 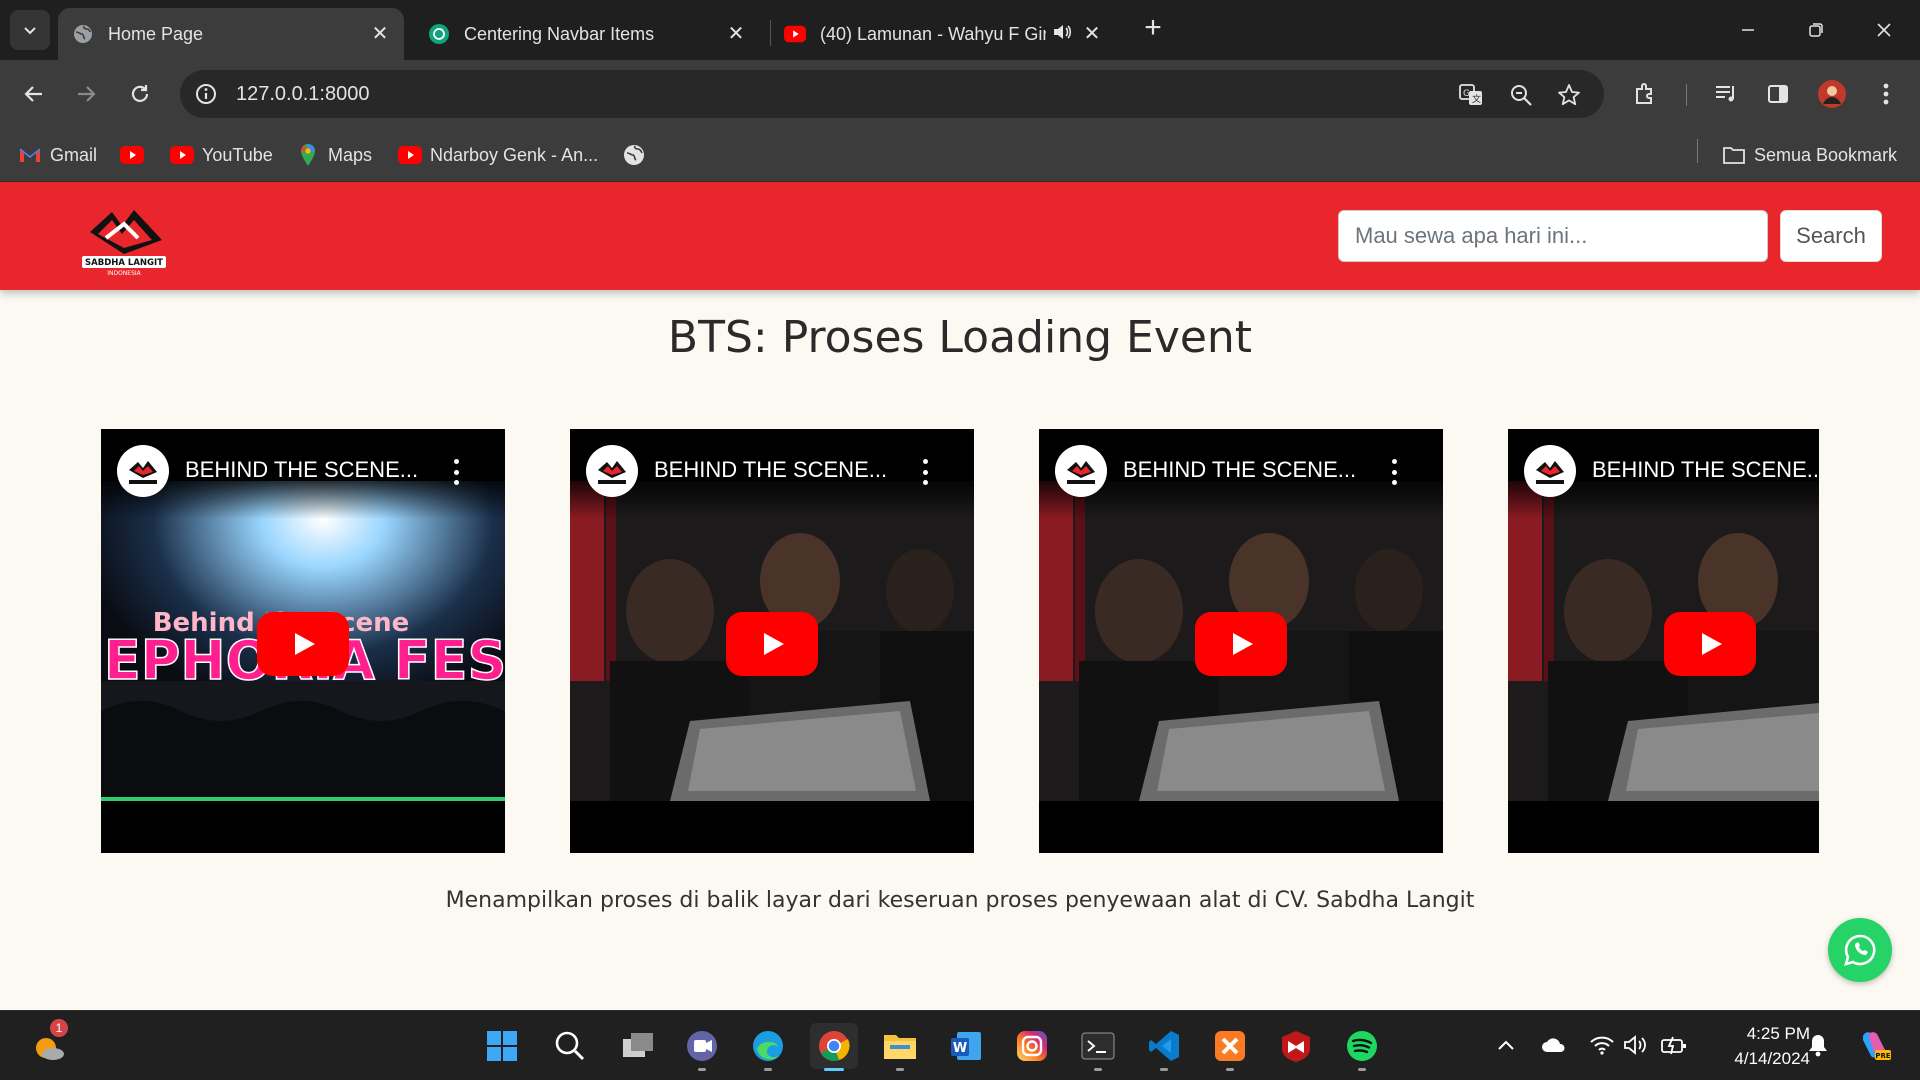 What do you see at coordinates (136, 155) in the screenshot?
I see `bookmark-youtube-icon-only` at bounding box center [136, 155].